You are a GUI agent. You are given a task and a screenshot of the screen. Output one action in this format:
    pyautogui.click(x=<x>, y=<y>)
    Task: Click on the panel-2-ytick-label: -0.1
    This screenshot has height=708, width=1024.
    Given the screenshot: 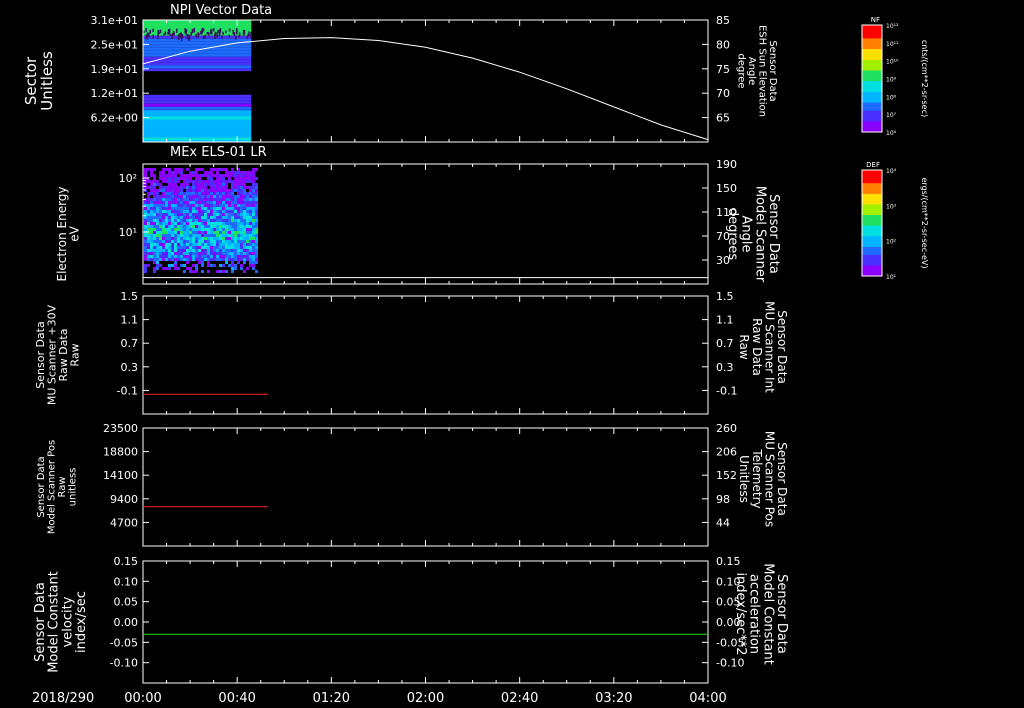 What is the action you would take?
    pyautogui.click(x=127, y=390)
    